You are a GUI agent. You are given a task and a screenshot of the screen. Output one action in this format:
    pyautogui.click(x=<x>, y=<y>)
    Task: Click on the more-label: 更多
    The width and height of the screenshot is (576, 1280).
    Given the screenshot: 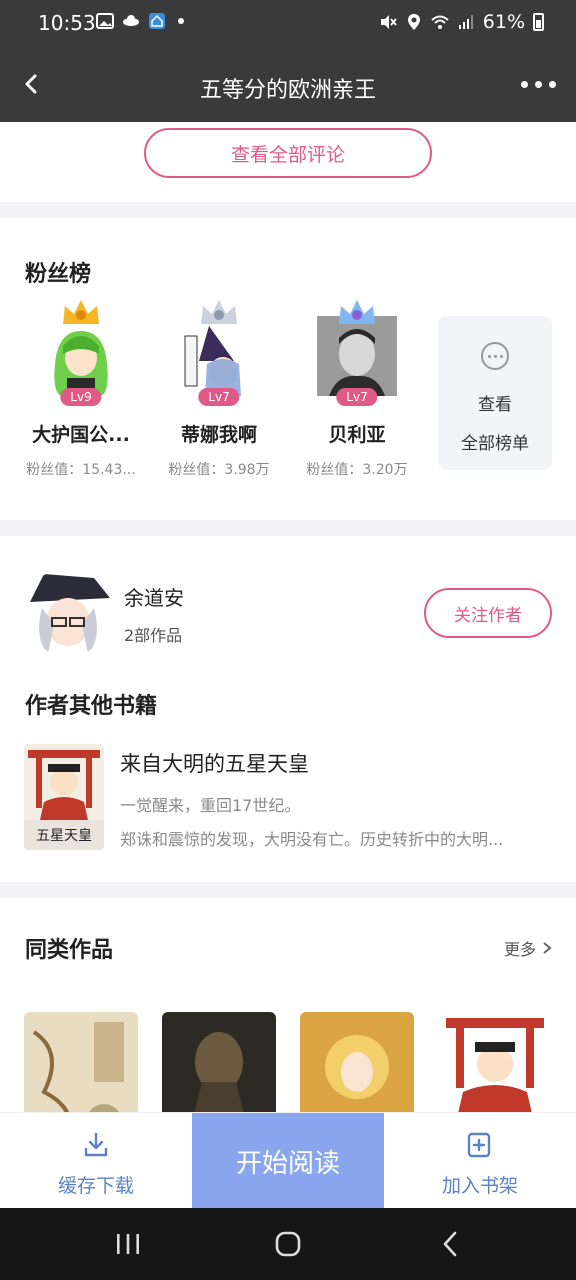 What is the action you would take?
    pyautogui.click(x=519, y=949)
    